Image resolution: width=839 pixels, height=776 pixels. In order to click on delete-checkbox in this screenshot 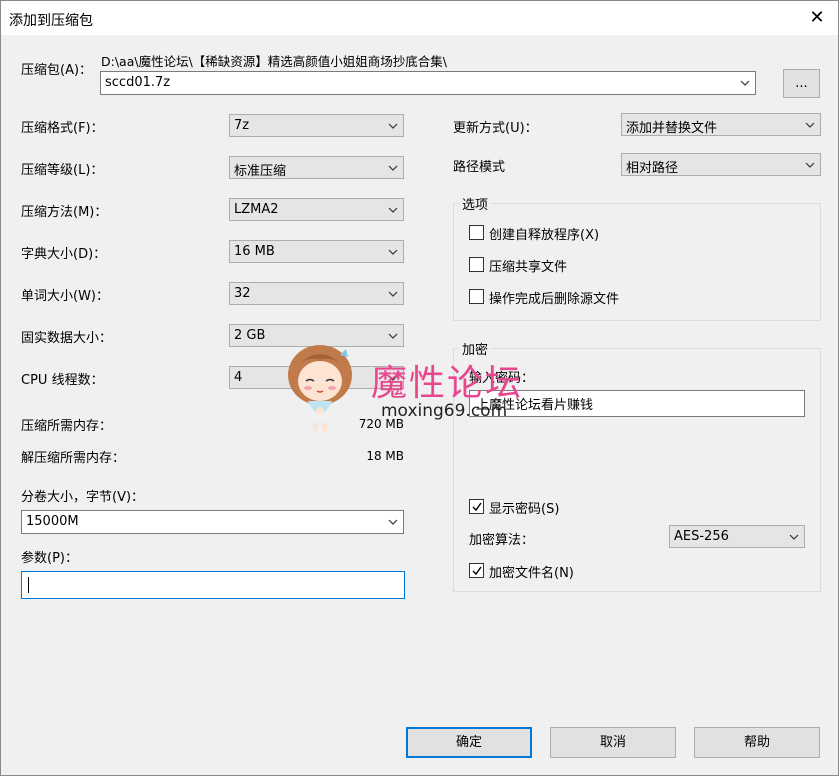, I will do `click(476, 296)`.